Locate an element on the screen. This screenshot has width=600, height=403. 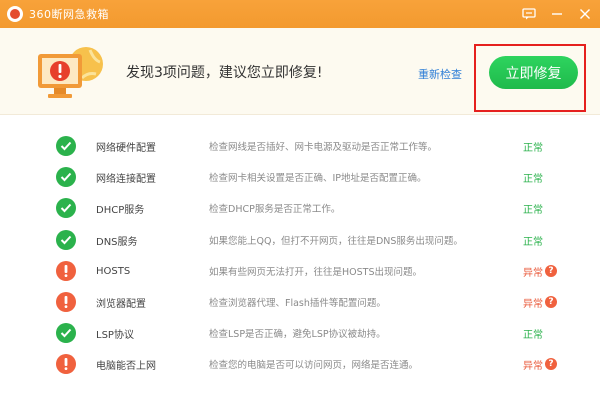
item-name: LSP协议 is located at coordinates (115, 335).